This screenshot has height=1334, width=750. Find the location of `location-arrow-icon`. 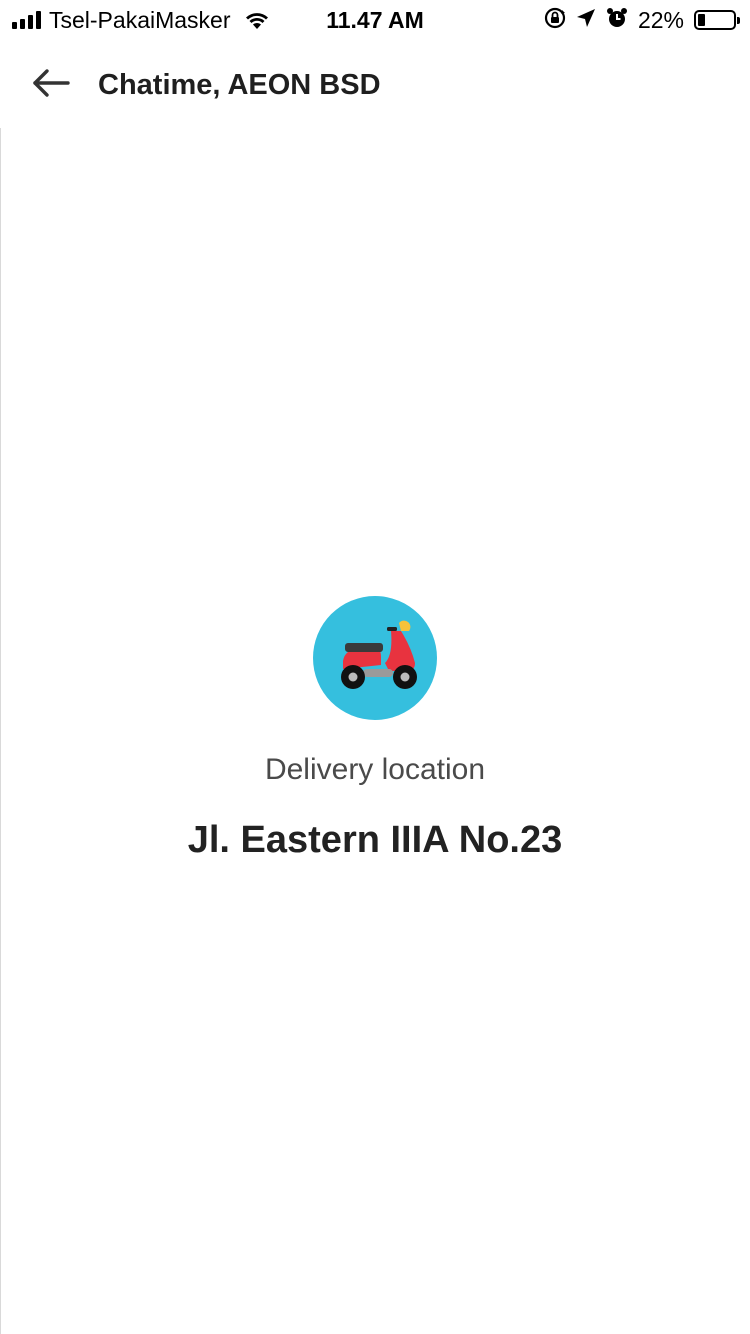

location-arrow-icon is located at coordinates (586, 20).